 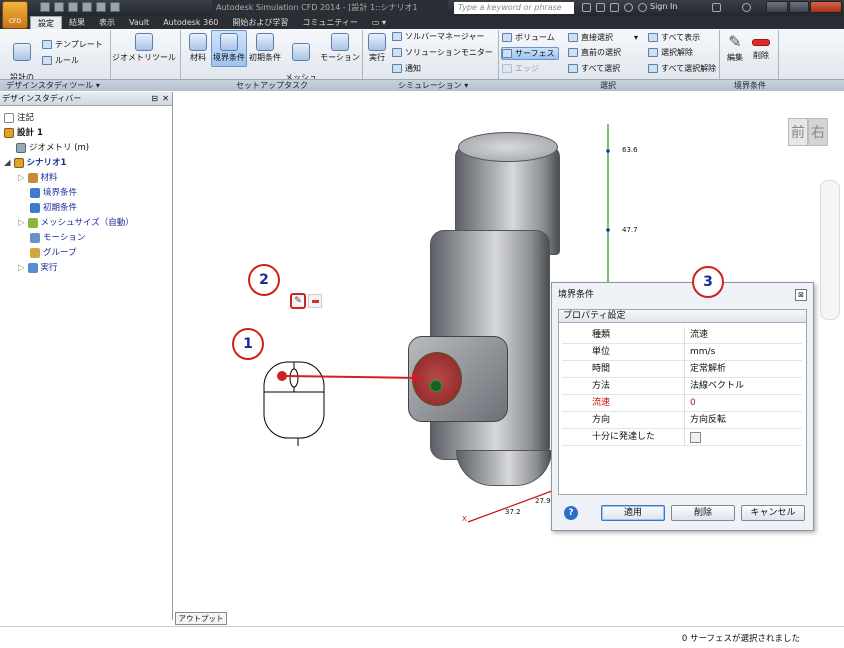 I want to click on output-bar-tab: アウトプットバー, so click(x=201, y=623).